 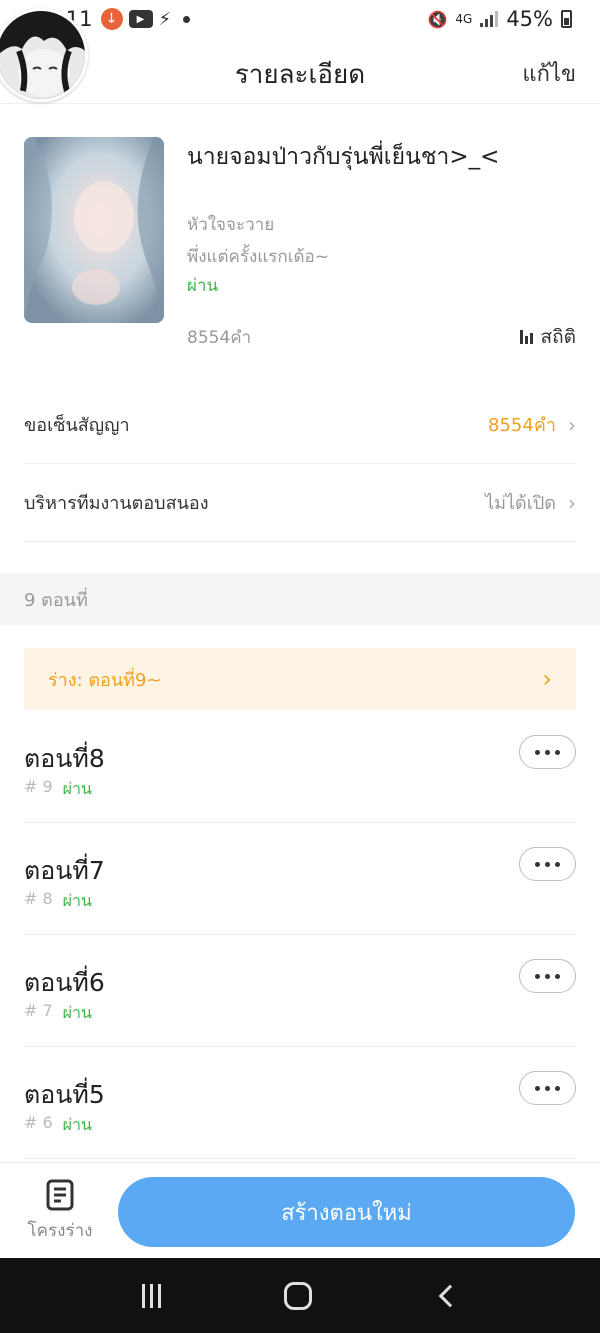 What do you see at coordinates (300, 1103) in the screenshot?
I see `chapter-row: ตอนที่5 # 6 ผ่าน` at bounding box center [300, 1103].